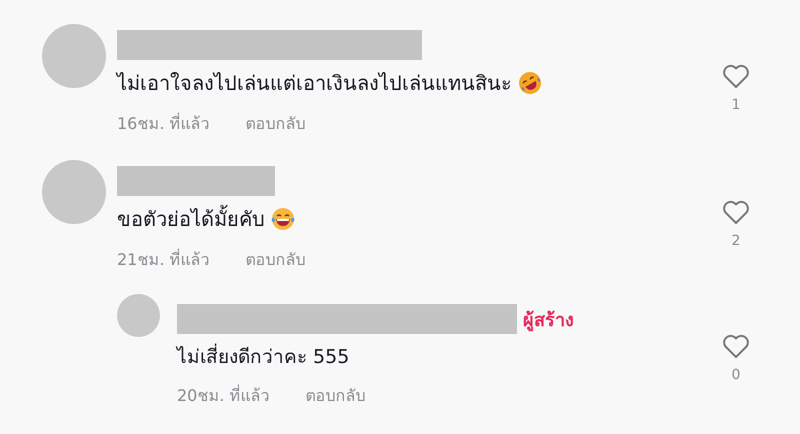 The image size is (800, 434). I want to click on creator-label: ผู้สร้าง, so click(548, 321).